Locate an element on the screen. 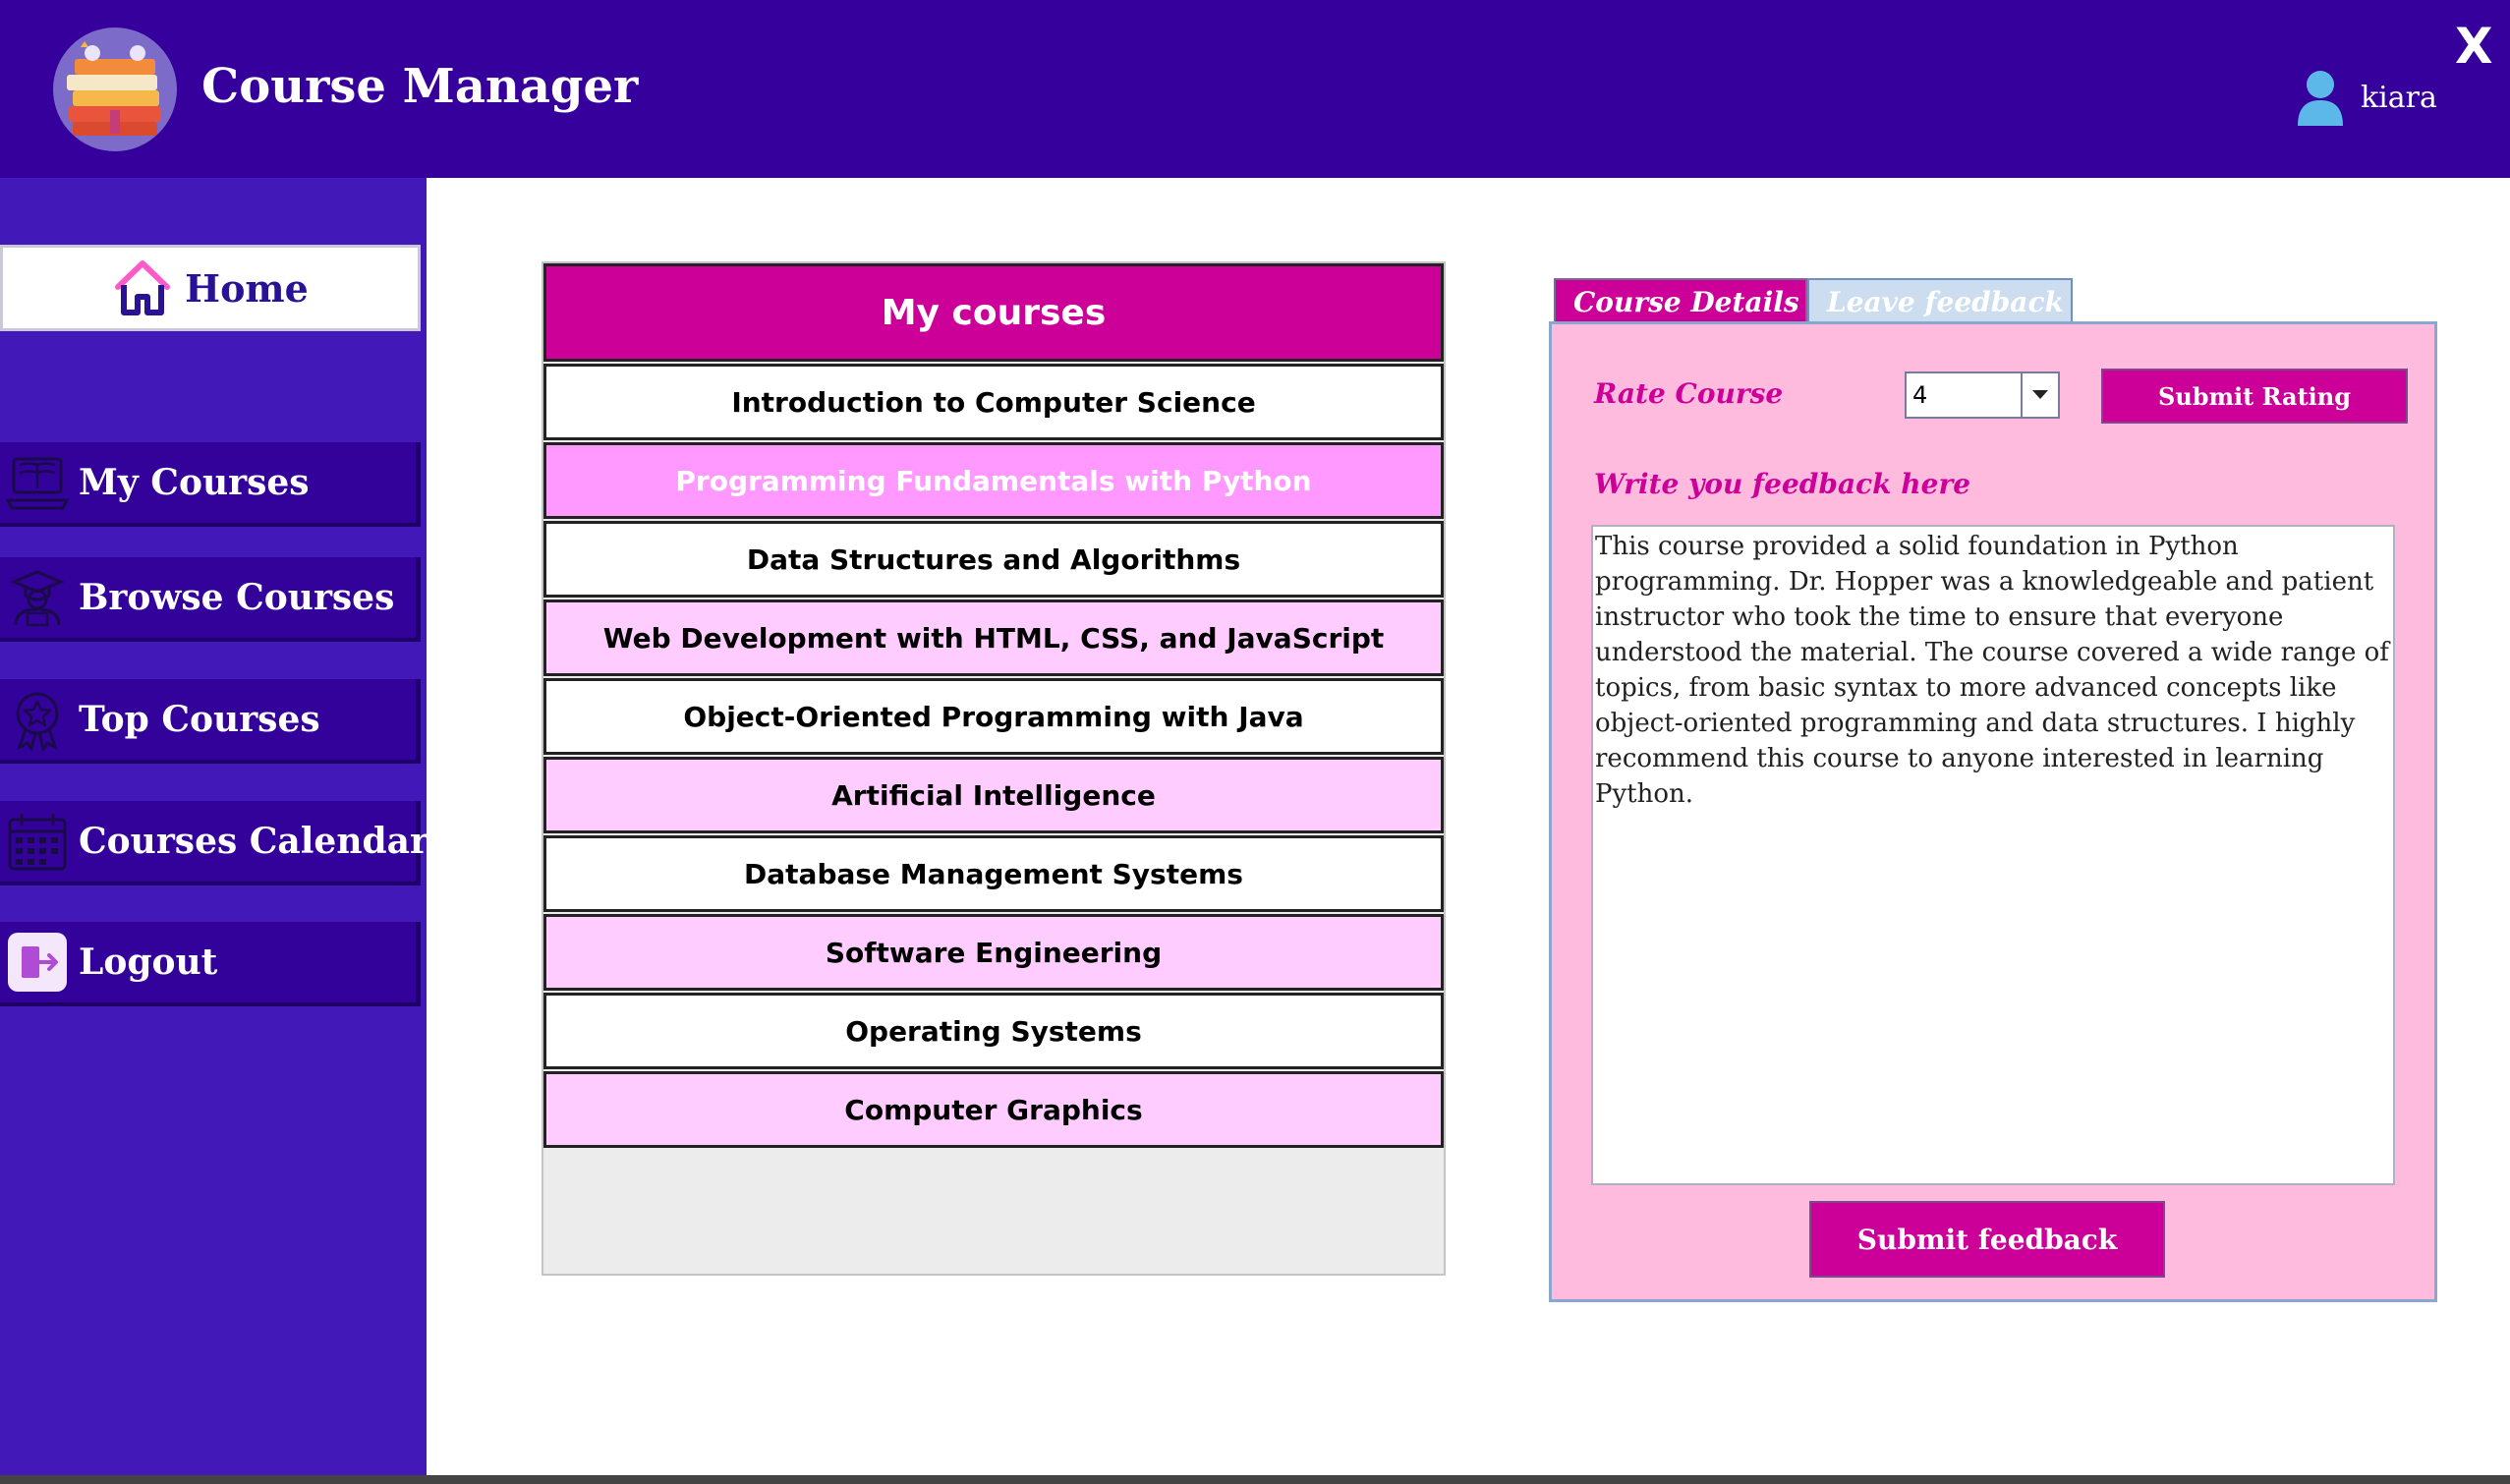  book-laptop-icon is located at coordinates (37, 483).